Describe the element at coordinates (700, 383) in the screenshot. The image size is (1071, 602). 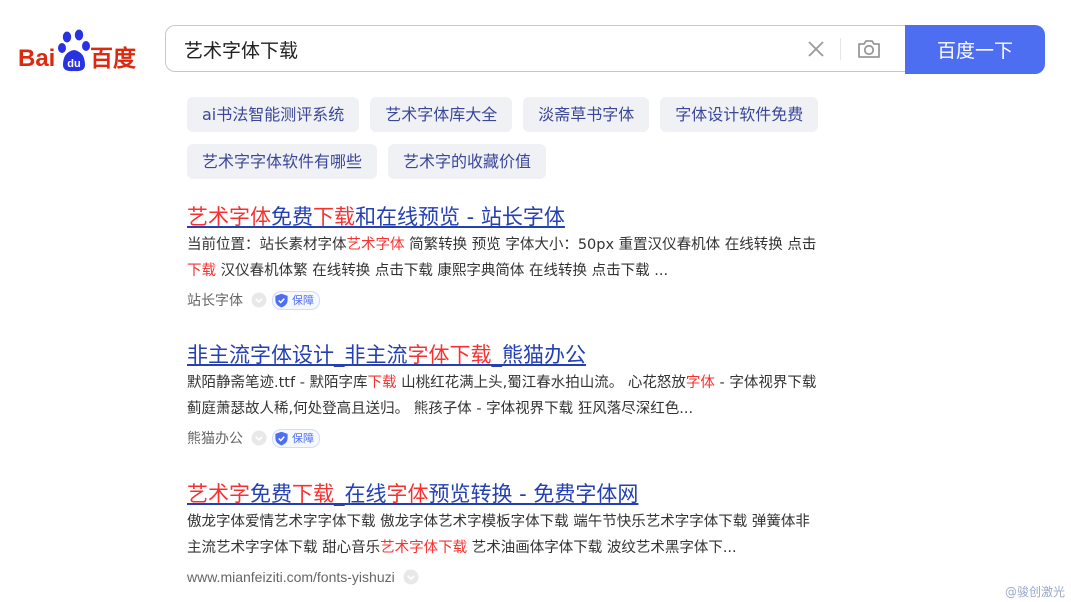
I see `abstract-segment: 字体` at that location.